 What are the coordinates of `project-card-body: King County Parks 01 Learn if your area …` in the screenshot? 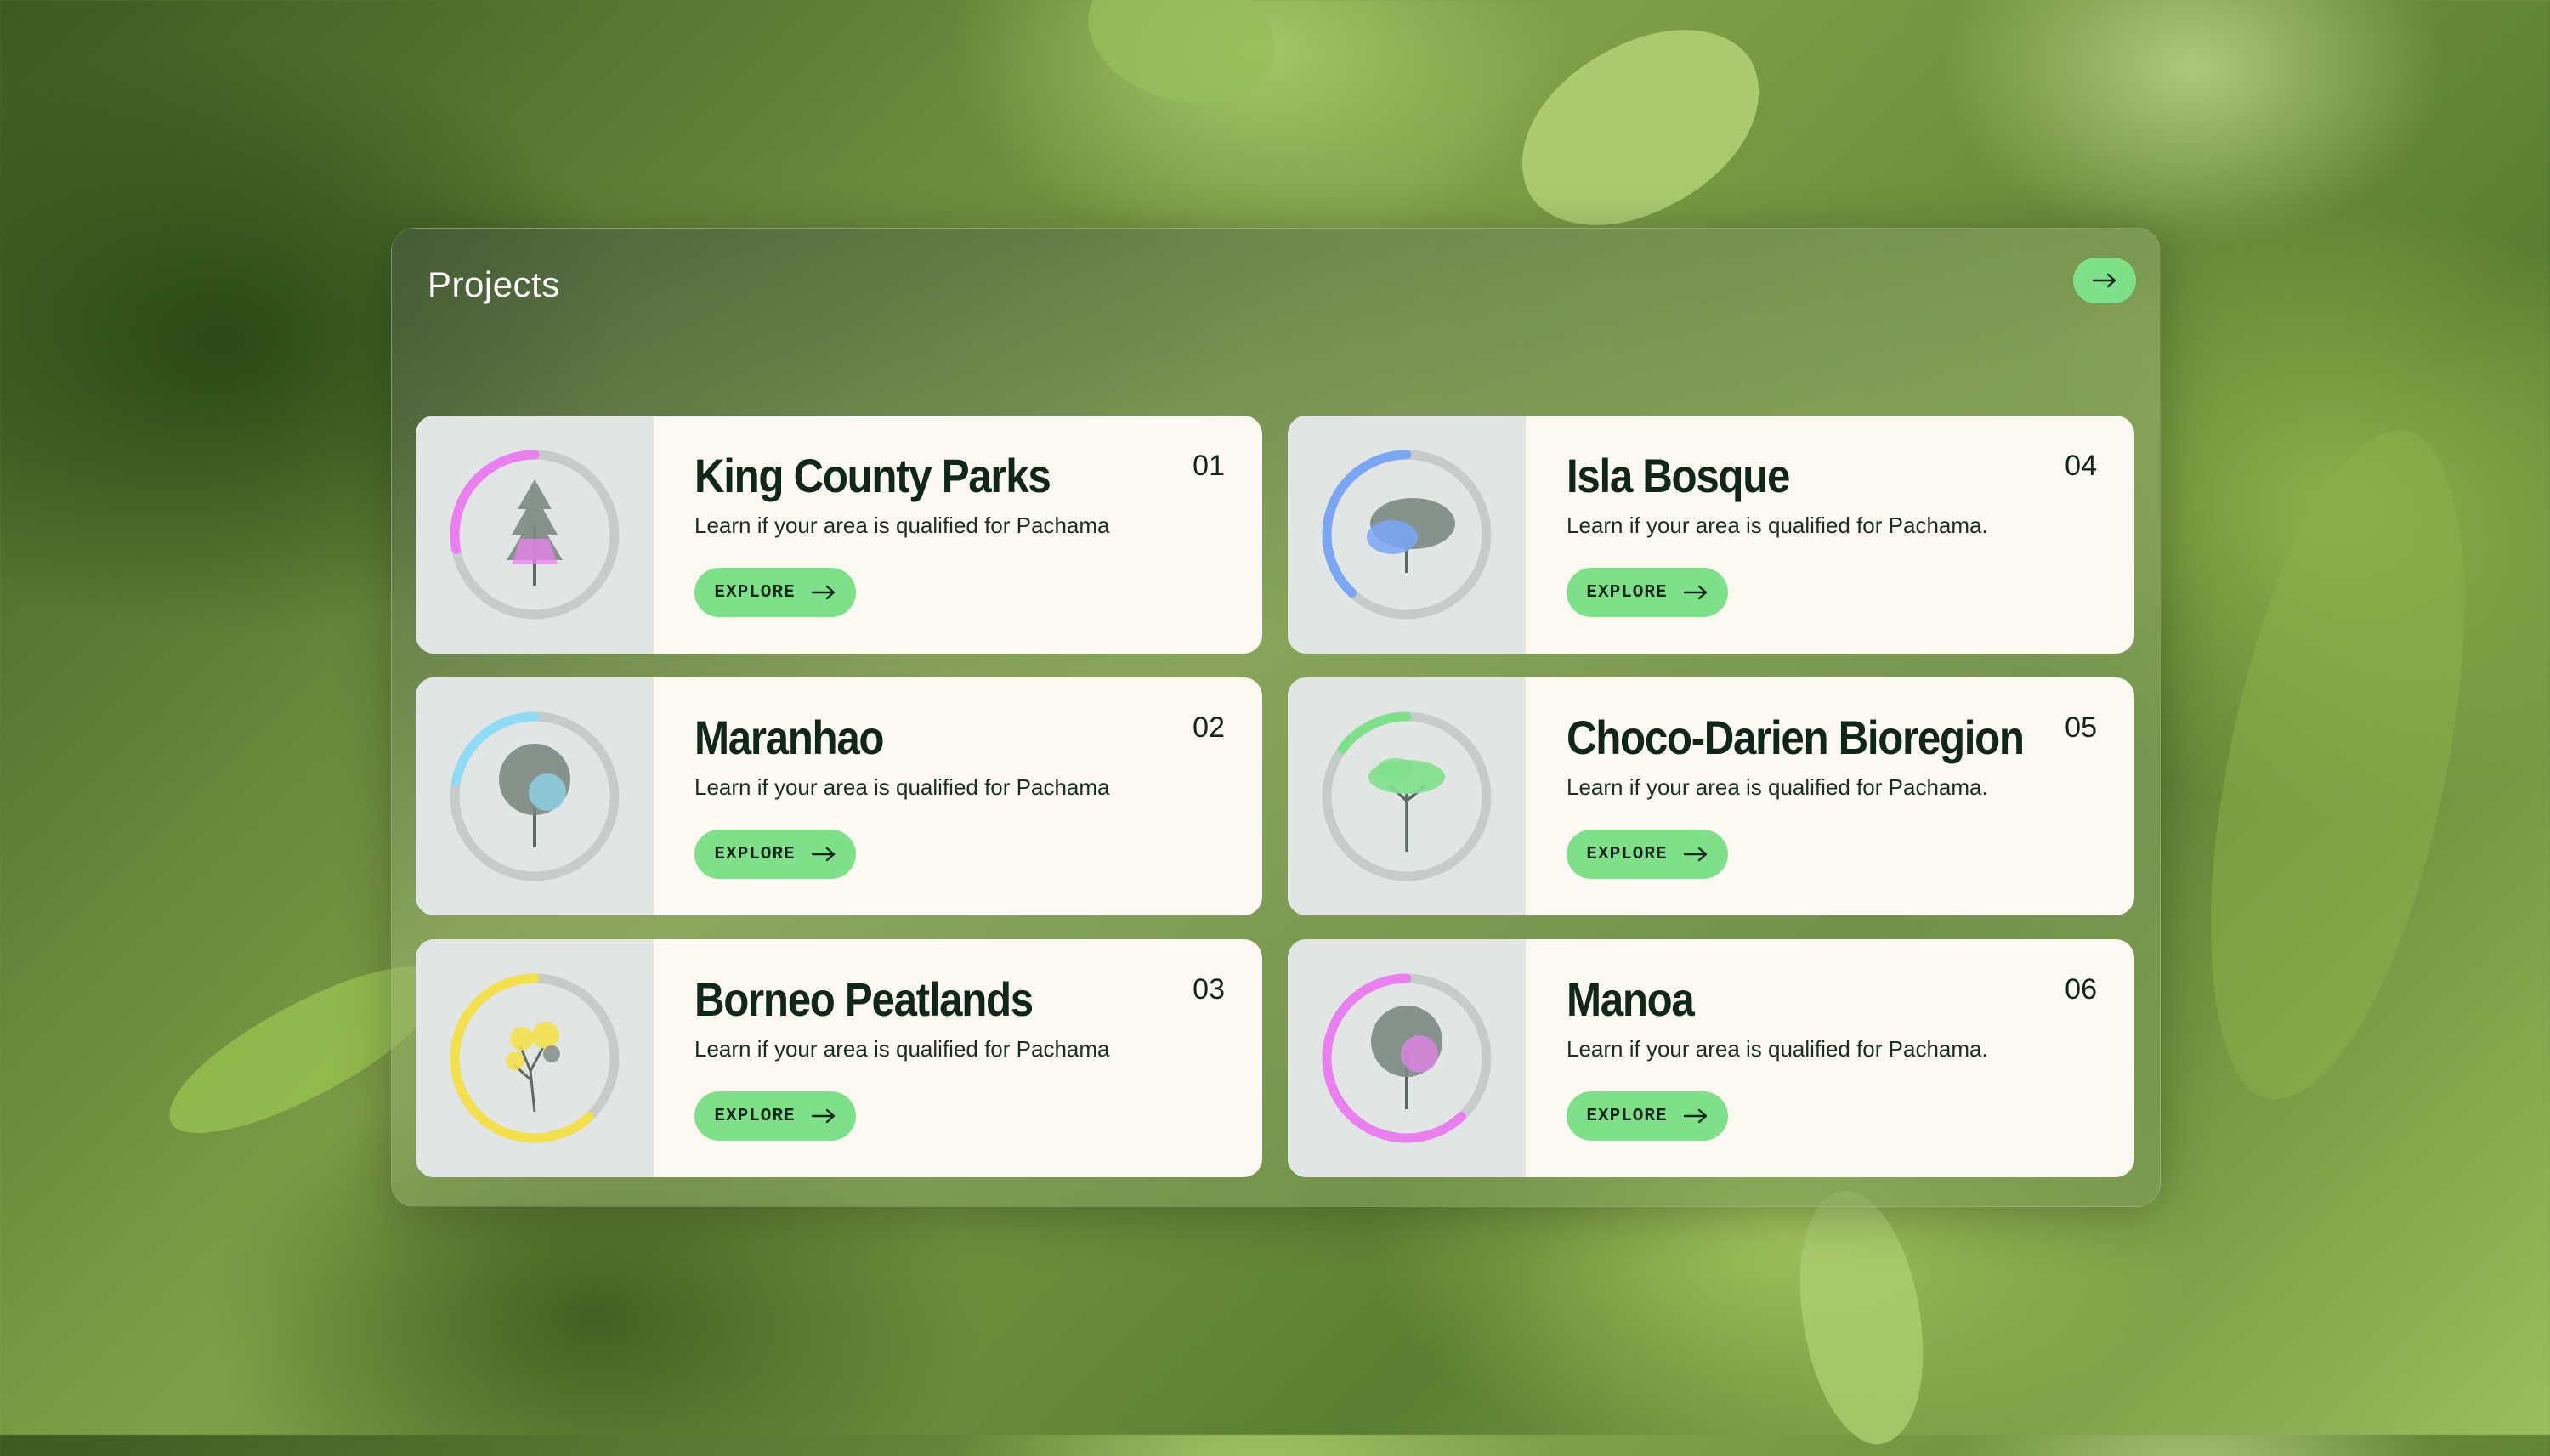 It's located at (958, 535).